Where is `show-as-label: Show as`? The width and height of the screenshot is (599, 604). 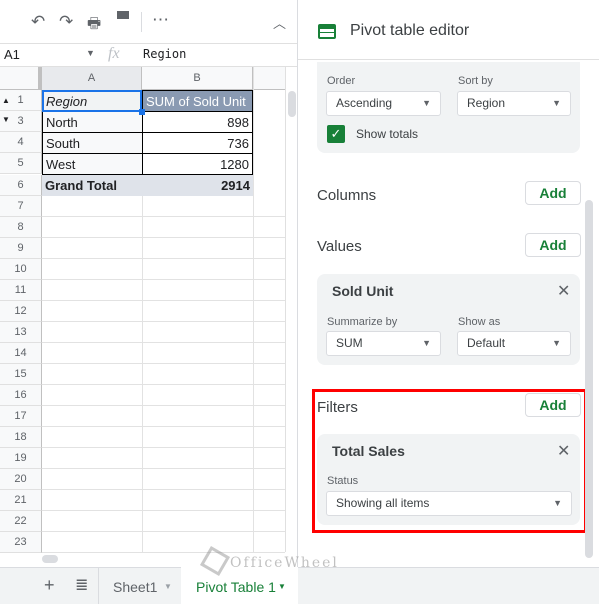
show-as-label: Show as is located at coordinates (479, 322).